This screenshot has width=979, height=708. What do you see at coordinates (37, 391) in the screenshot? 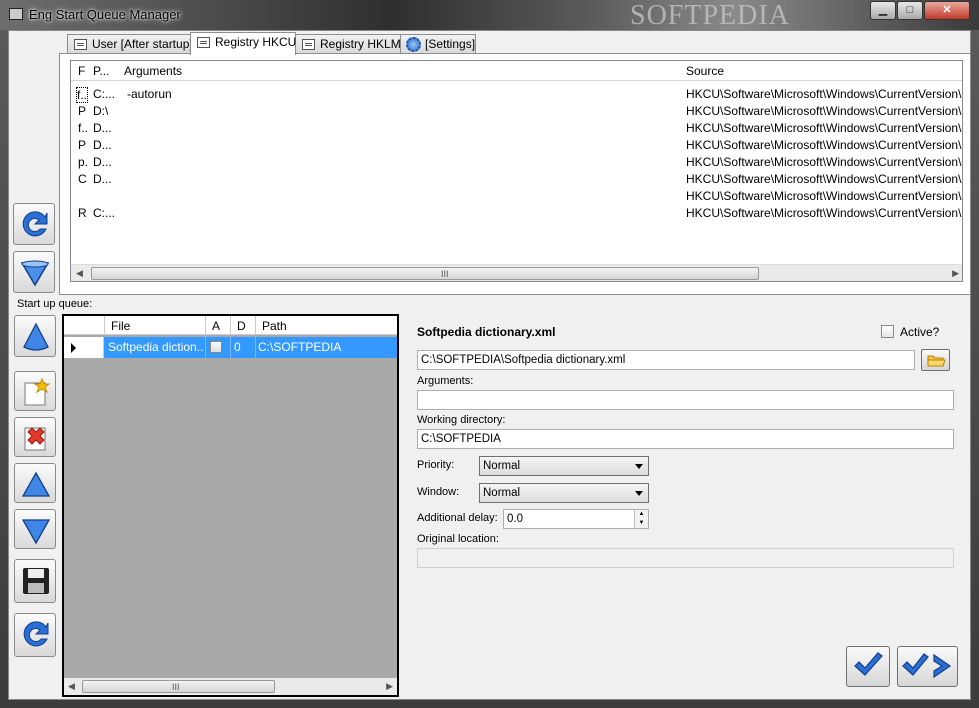
I see `new-document-icon` at bounding box center [37, 391].